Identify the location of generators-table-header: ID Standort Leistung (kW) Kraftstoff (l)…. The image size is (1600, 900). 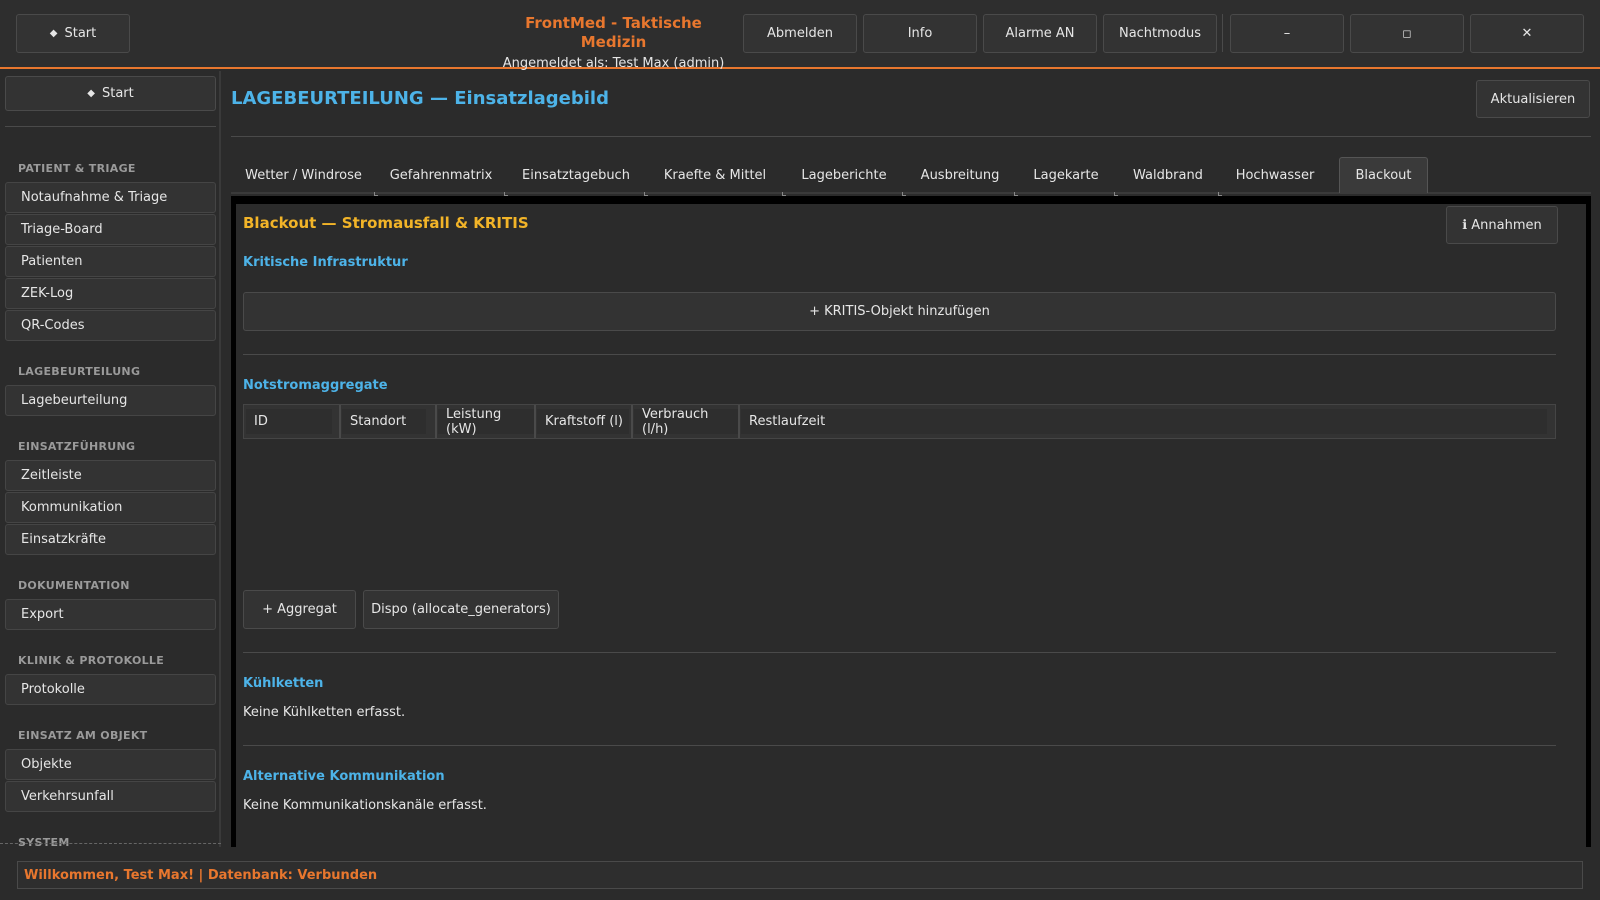
(899, 421).